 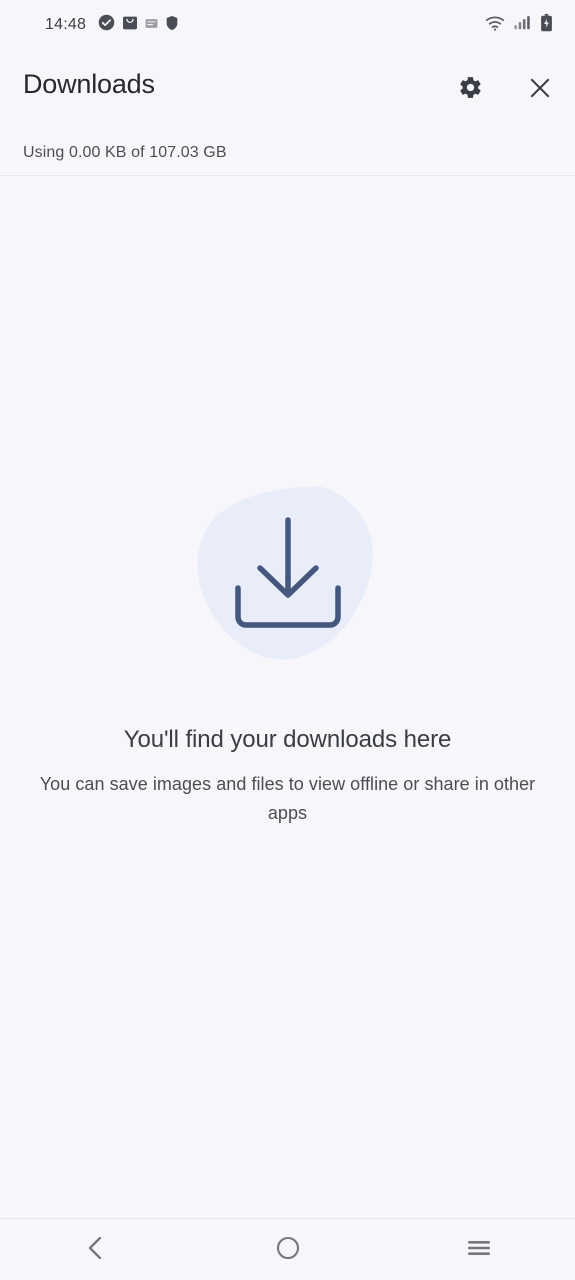 I want to click on status-bar-system-icons, so click(x=519, y=25).